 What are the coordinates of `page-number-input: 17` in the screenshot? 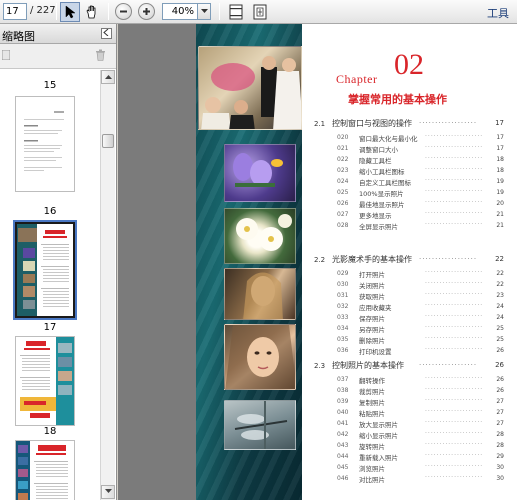 It's located at (15, 11).